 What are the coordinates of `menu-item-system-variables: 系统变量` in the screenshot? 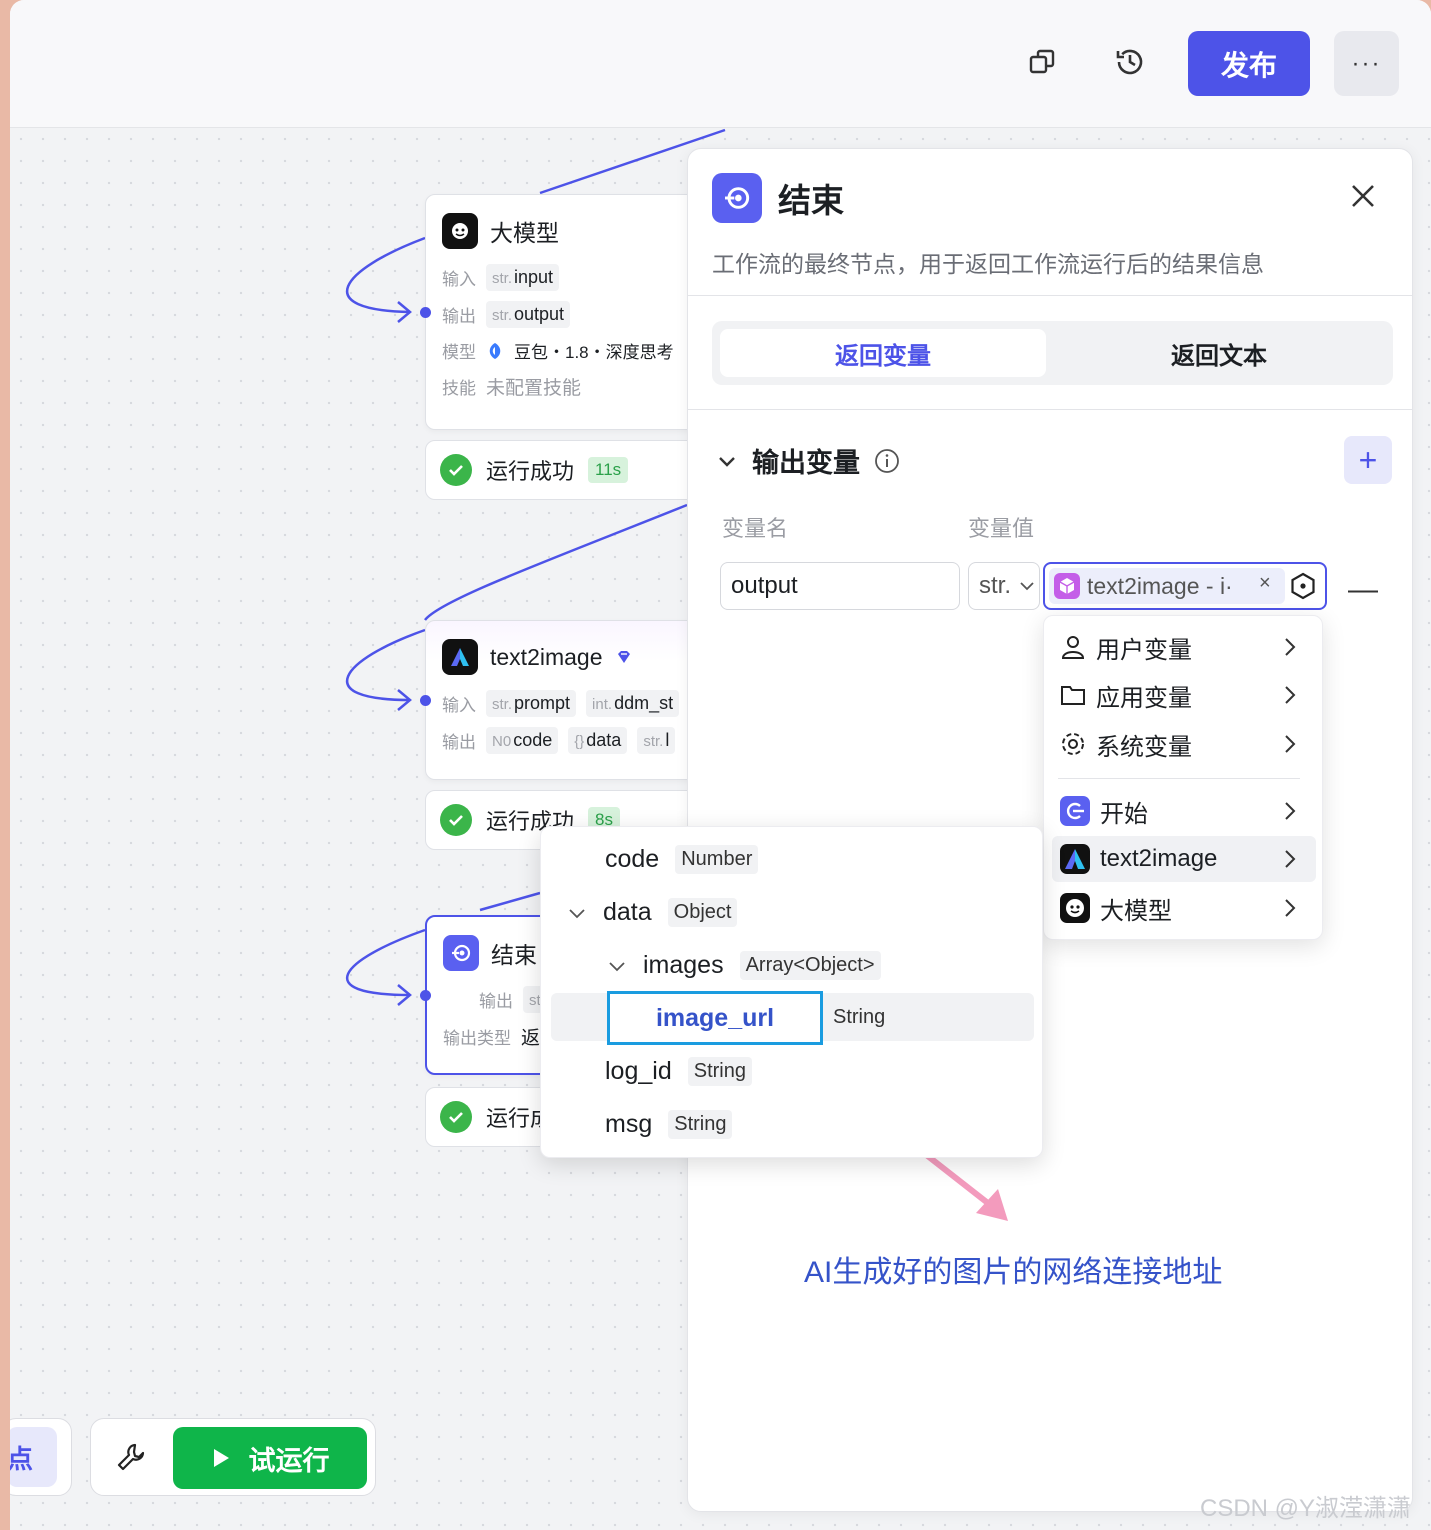 It's located at (1184, 744).